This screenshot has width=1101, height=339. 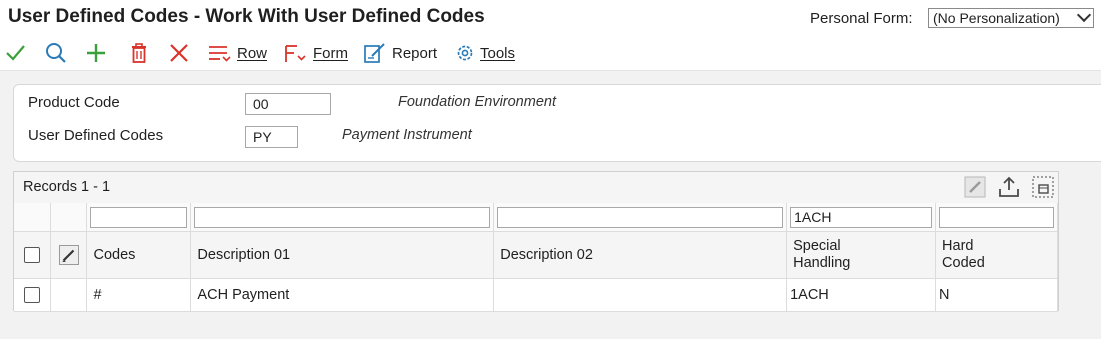 I want to click on personal-form-select: (No Personalization), so click(x=1011, y=17).